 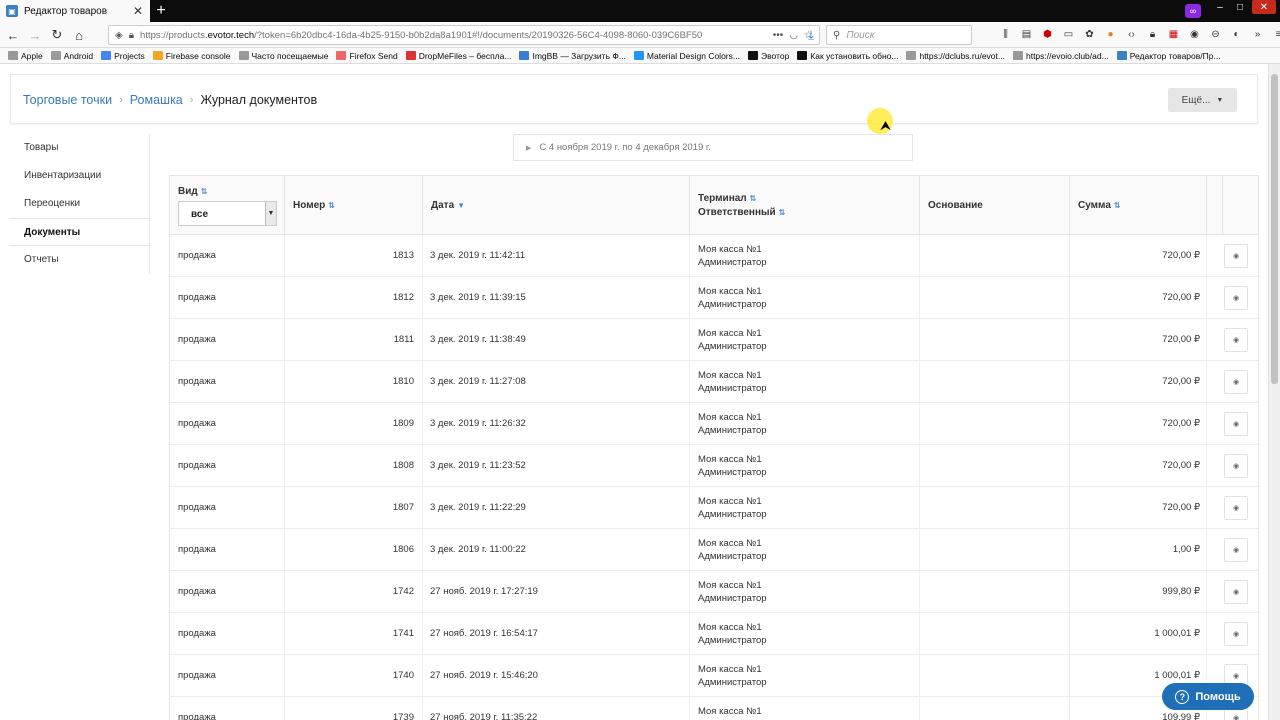 What do you see at coordinates (1152, 34) in the screenshot?
I see `lock-ext-icon: 🔒︎` at bounding box center [1152, 34].